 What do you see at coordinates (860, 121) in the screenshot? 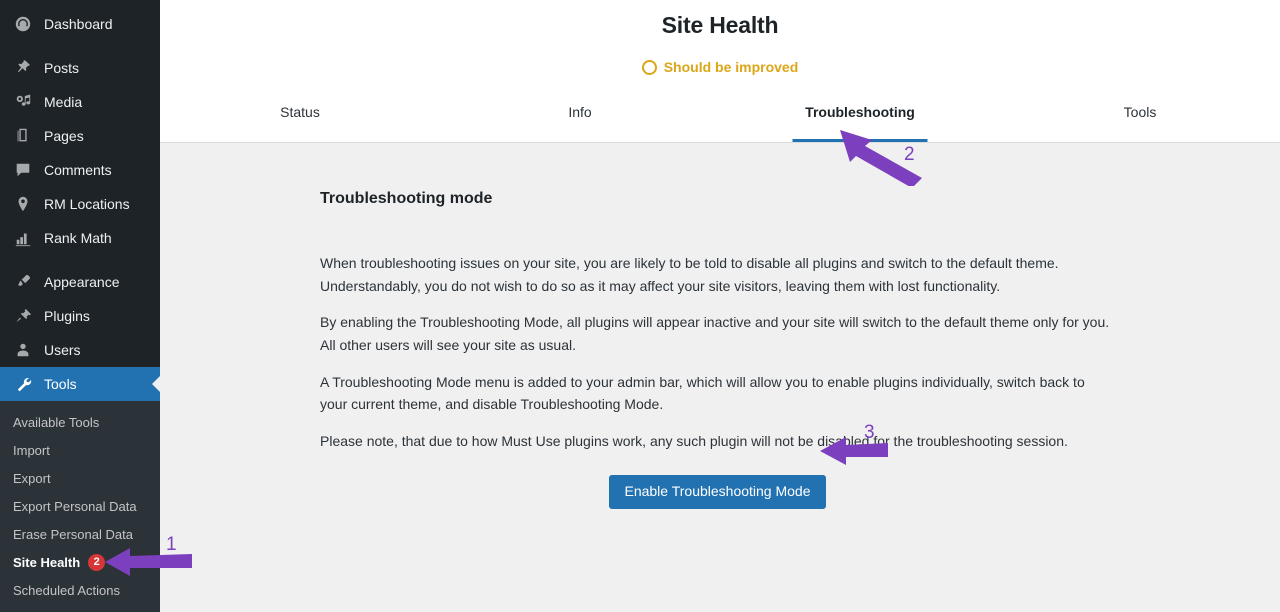
I see `tab-troubleshooting: Troubleshooting` at bounding box center [860, 121].